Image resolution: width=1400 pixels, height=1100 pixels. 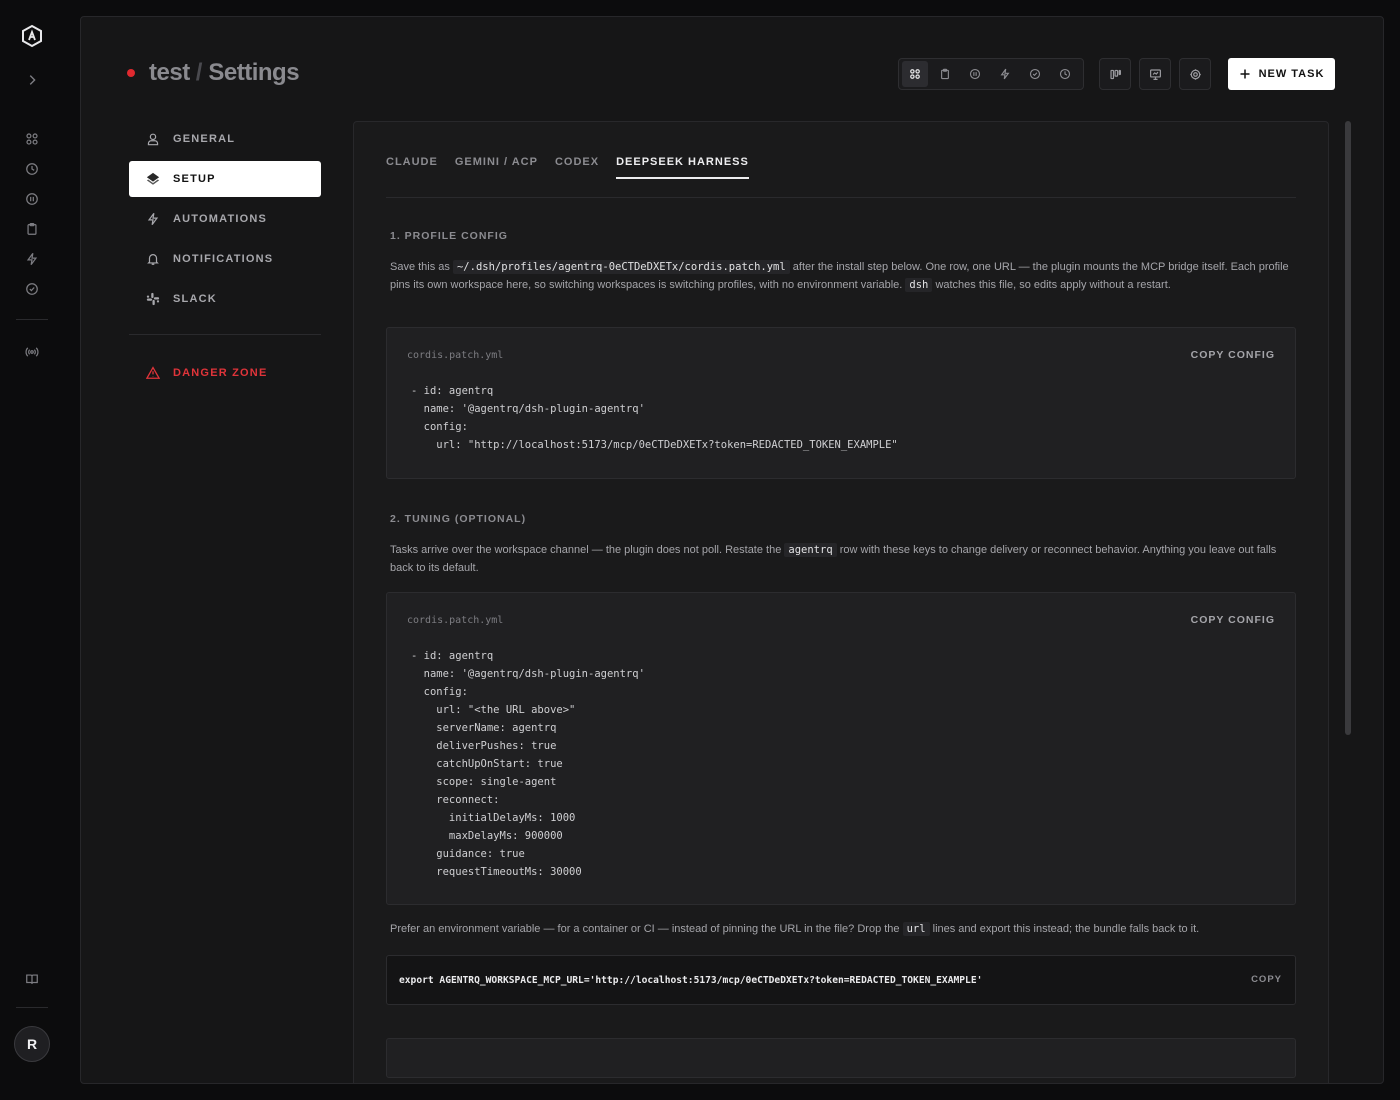 What do you see at coordinates (153, 299) in the screenshot?
I see `slack-icon` at bounding box center [153, 299].